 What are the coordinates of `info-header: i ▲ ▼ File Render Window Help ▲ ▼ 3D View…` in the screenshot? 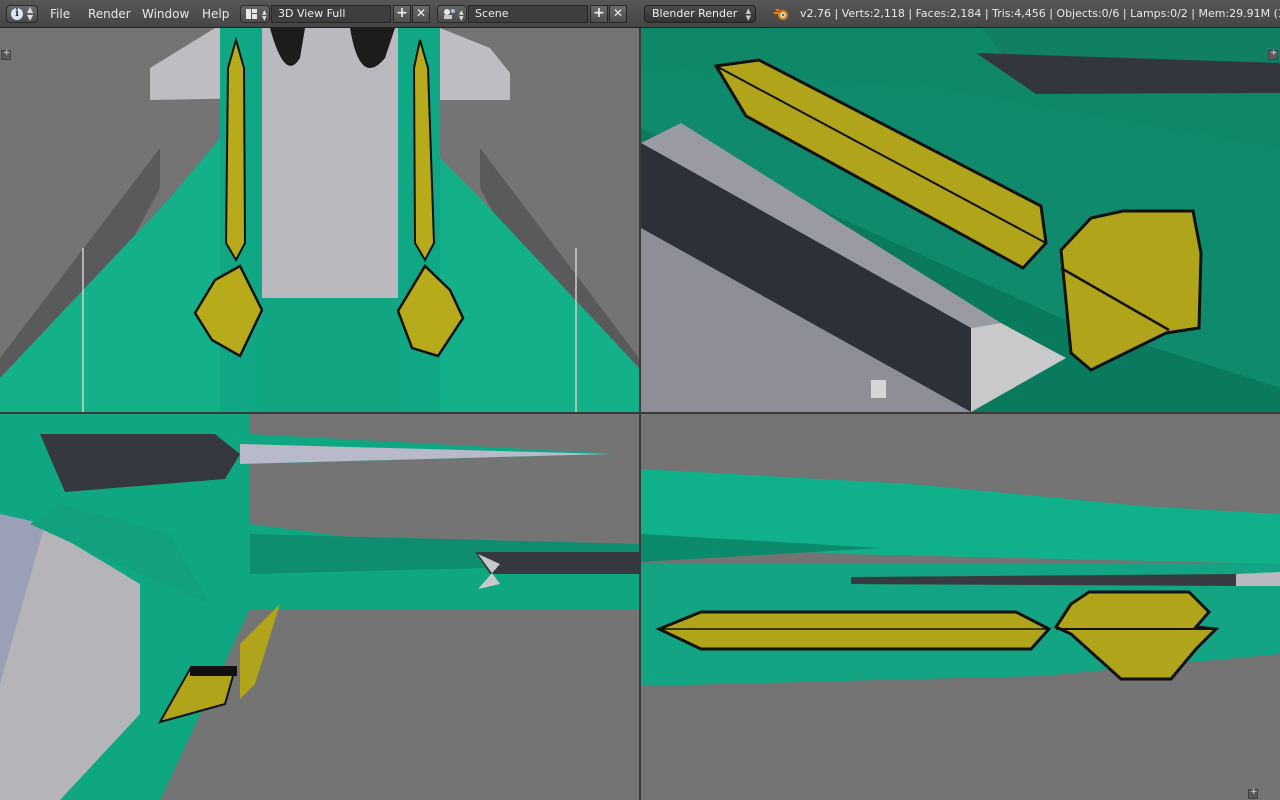 It's located at (640, 14).